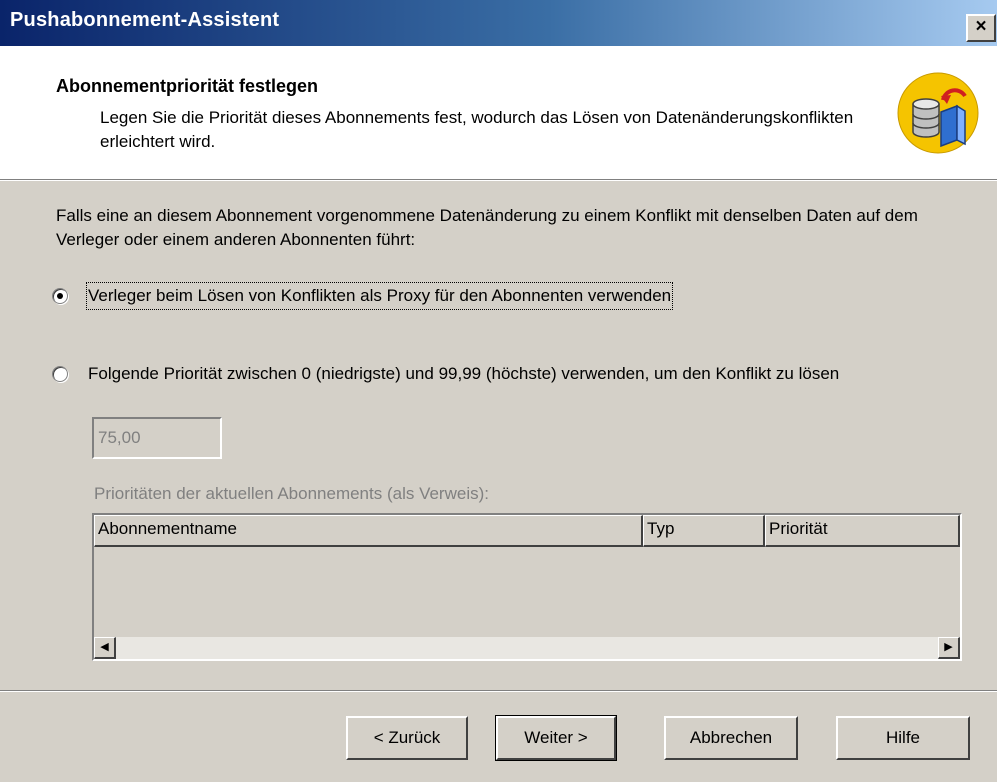 Image resolution: width=997 pixels, height=782 pixels. What do you see at coordinates (498, 180) in the screenshot?
I see `header-divider` at bounding box center [498, 180].